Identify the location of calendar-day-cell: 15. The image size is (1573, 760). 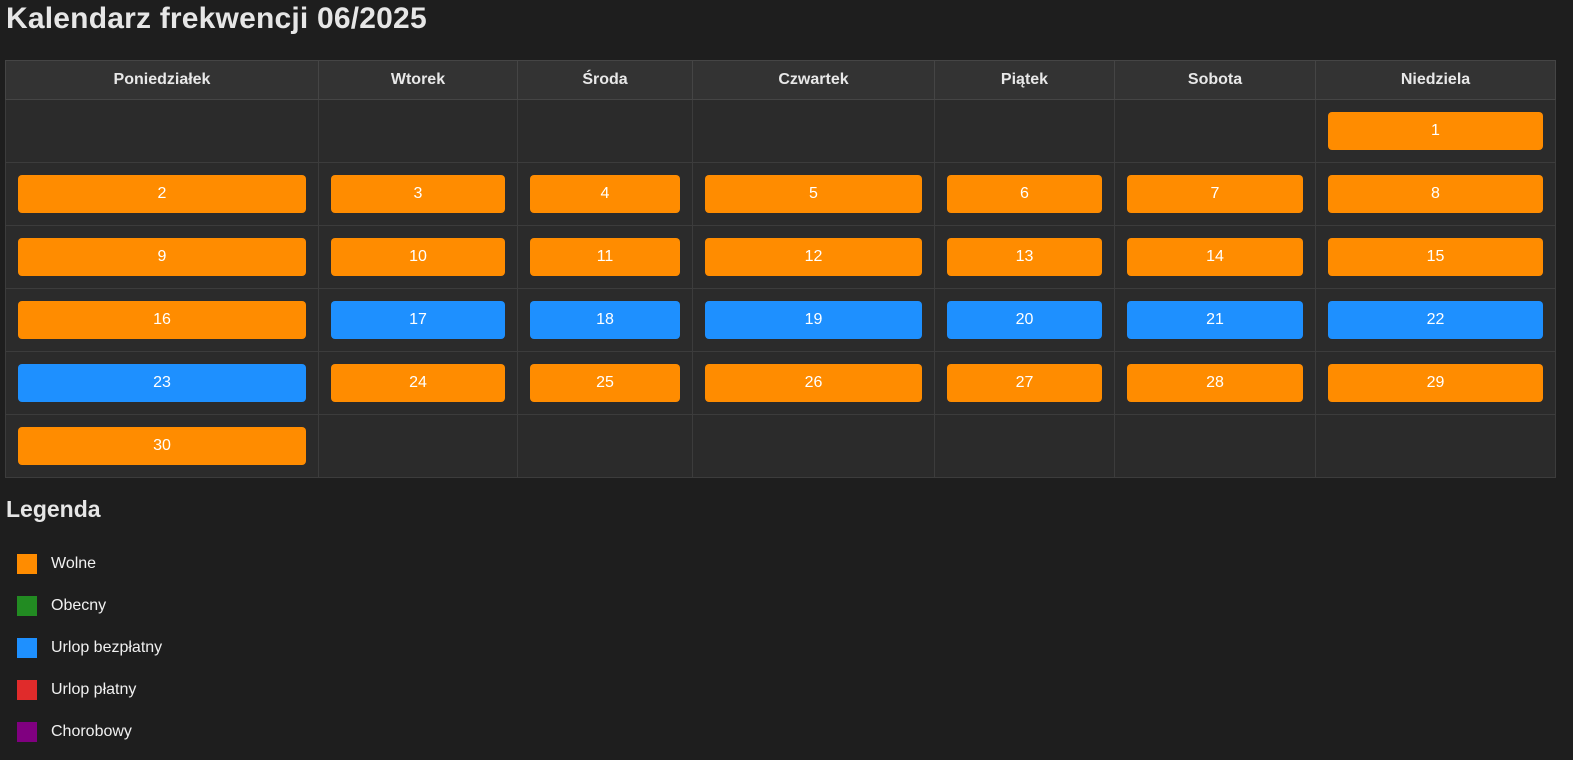
(1435, 257).